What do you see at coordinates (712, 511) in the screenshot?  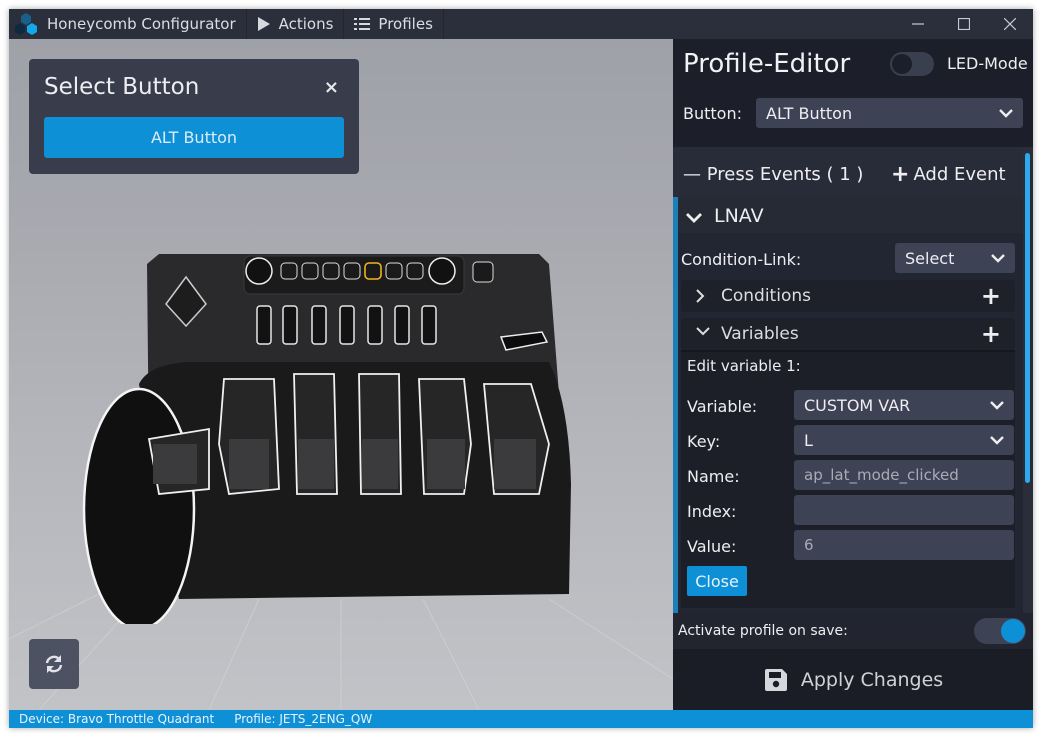 I see `index-label: Index:` at bounding box center [712, 511].